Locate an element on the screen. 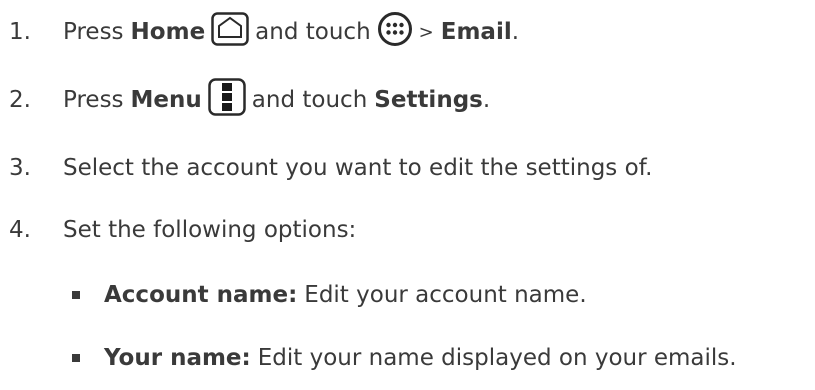 This screenshot has width=815, height=390. option-label: Account name: is located at coordinates (201, 295).